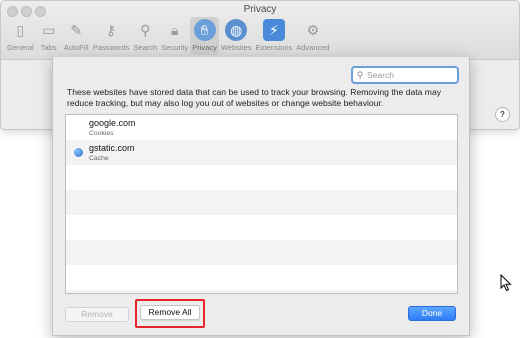  I want to click on tab-passwords: ⚷ Passwords, so click(111, 36).